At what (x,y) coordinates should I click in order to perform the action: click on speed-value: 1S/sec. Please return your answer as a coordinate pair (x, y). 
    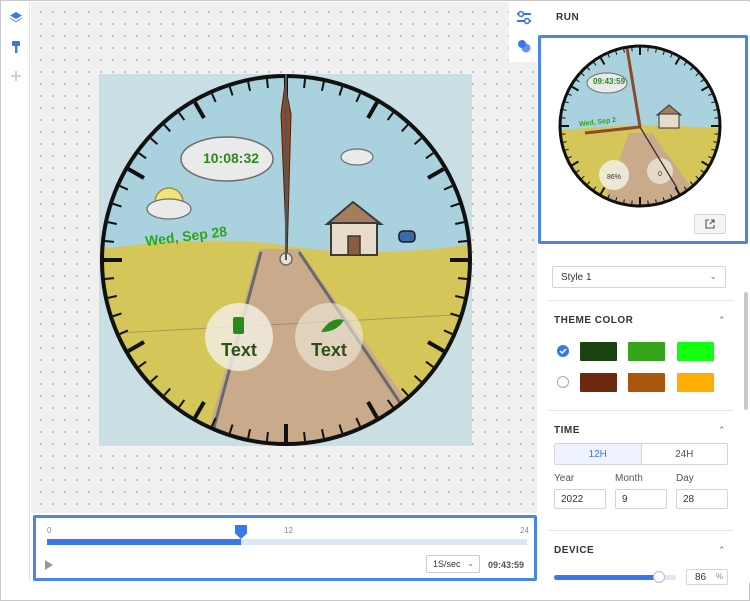
    Looking at the image, I should click on (447, 564).